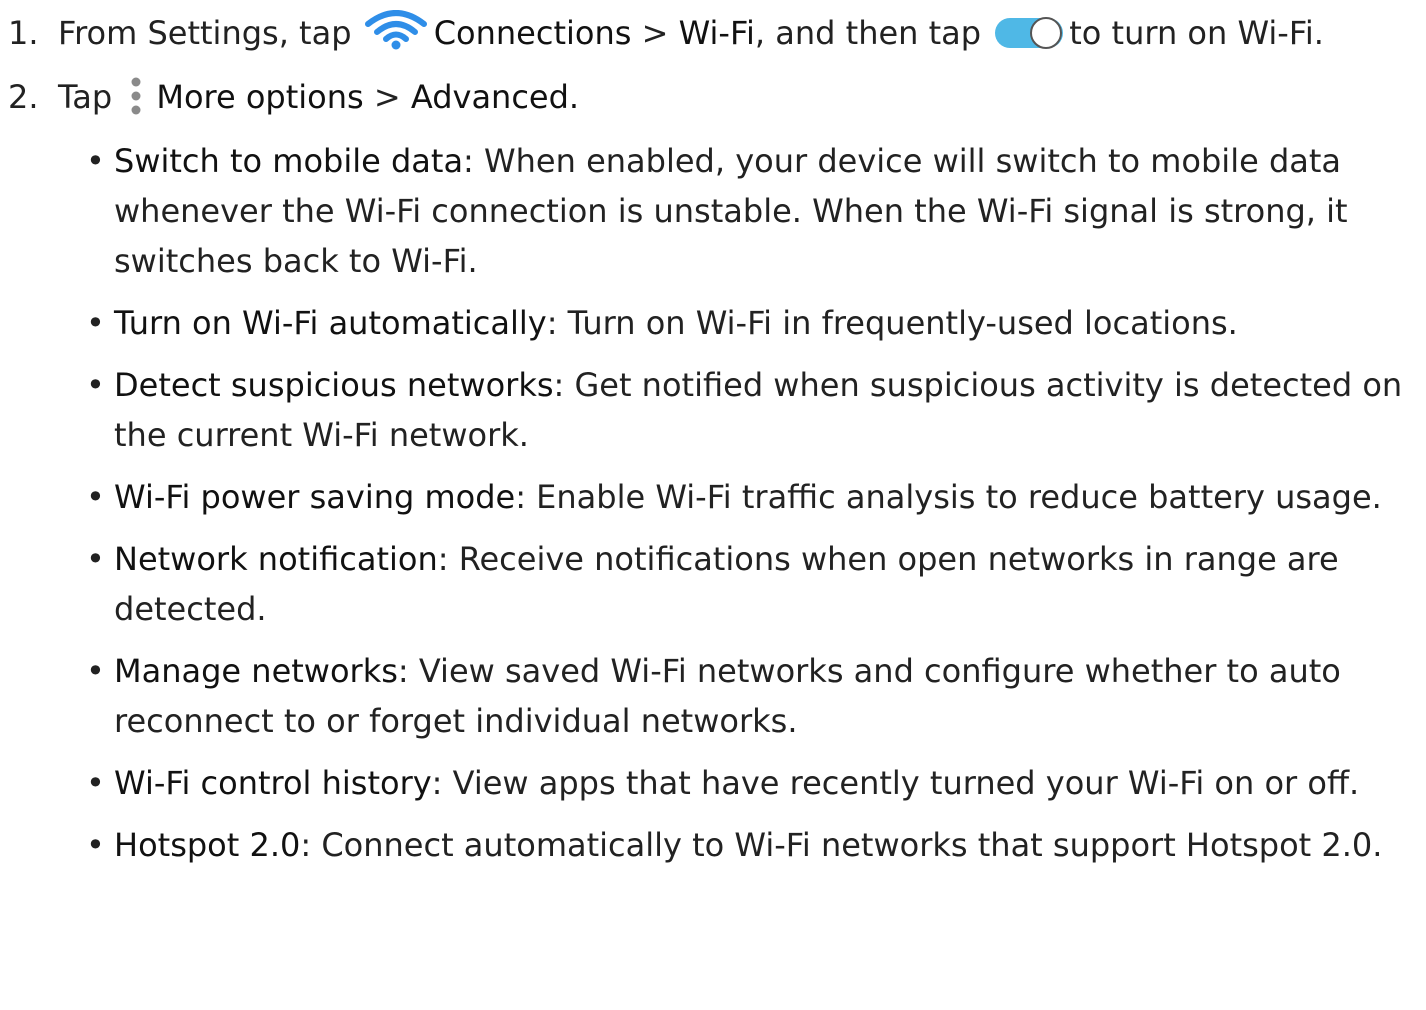  Describe the element at coordinates (85, 97) in the screenshot. I see `step-text: Tap` at that location.